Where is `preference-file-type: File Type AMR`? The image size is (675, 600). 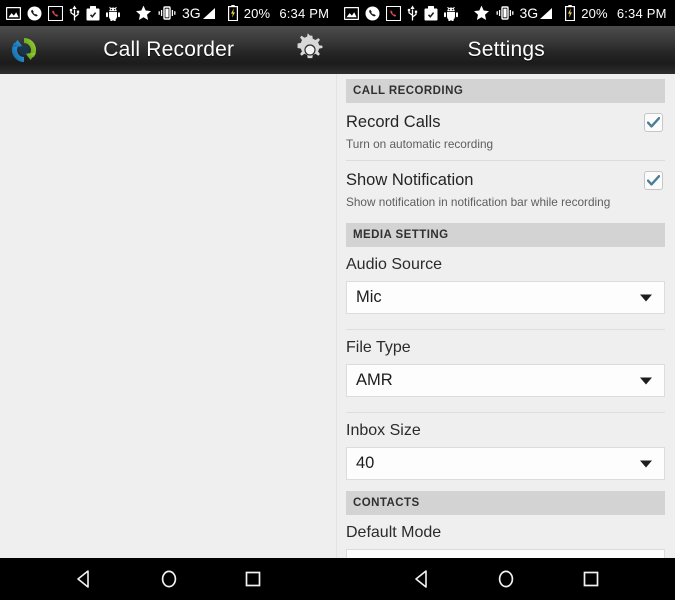
preference-file-type: File Type AMR is located at coordinates (506, 366).